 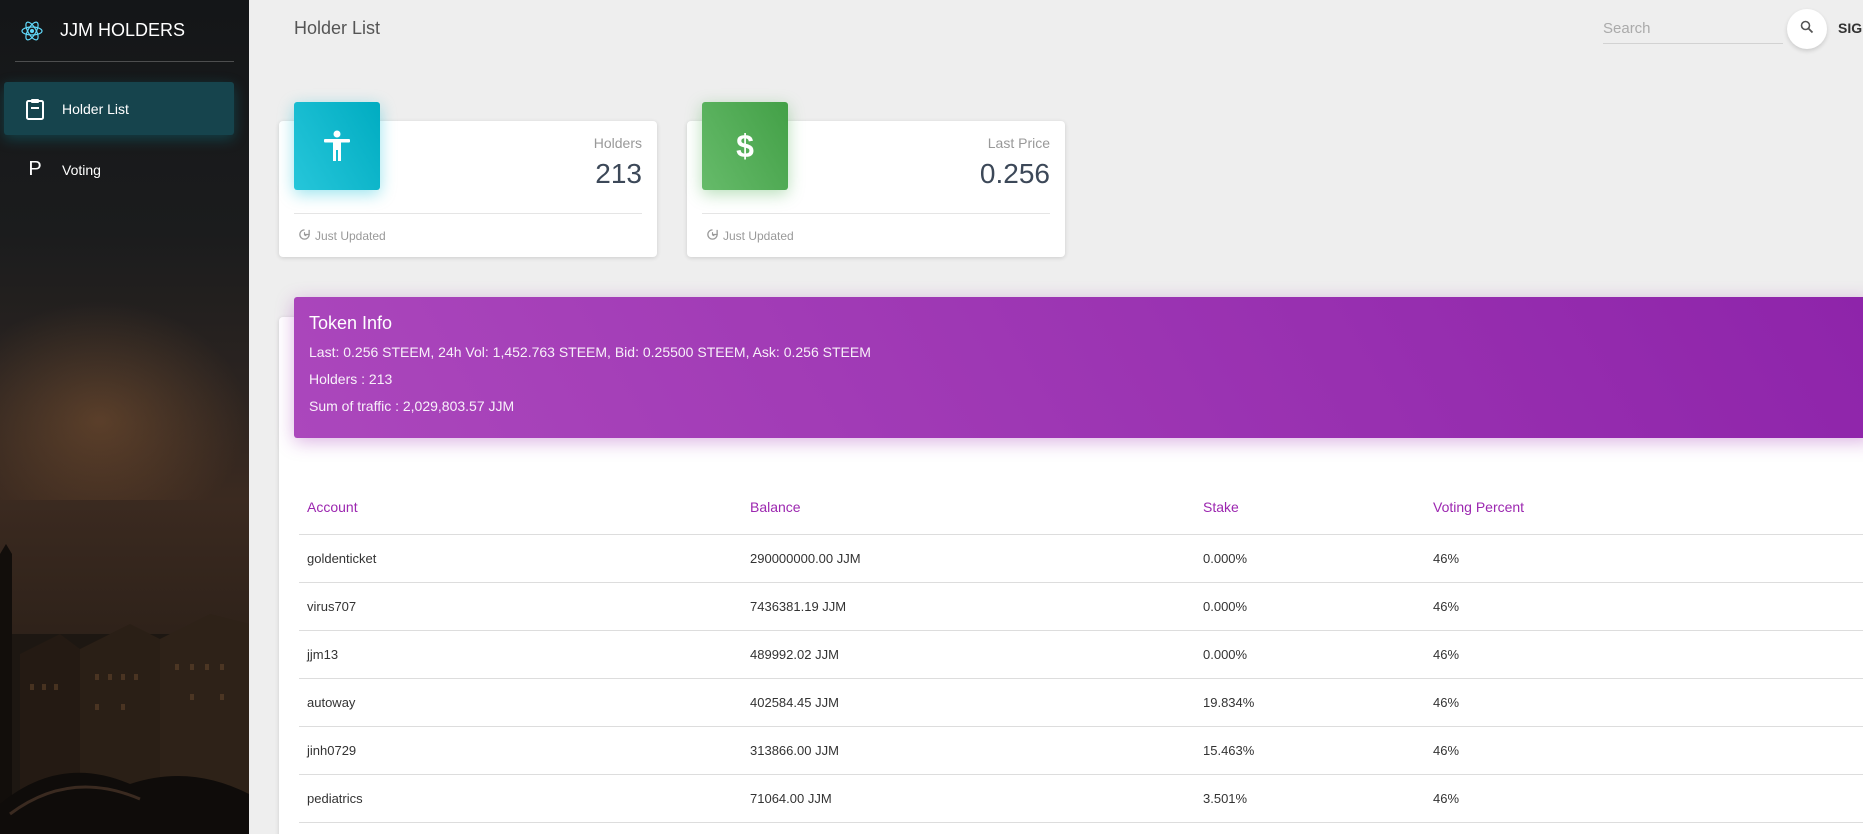 What do you see at coordinates (35, 109) in the screenshot?
I see `clipboard-icon` at bounding box center [35, 109].